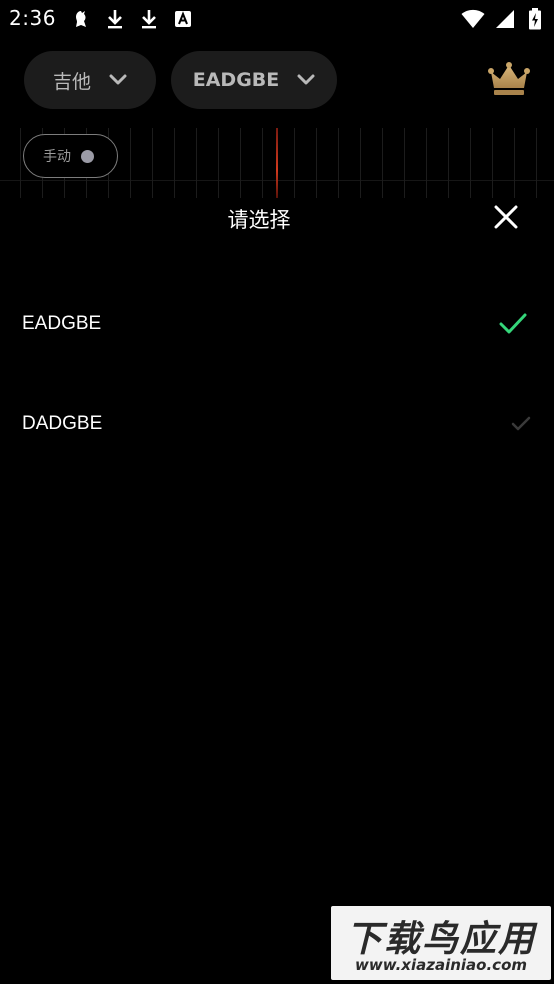  I want to click on tuning-label: EADGBE, so click(236, 80).